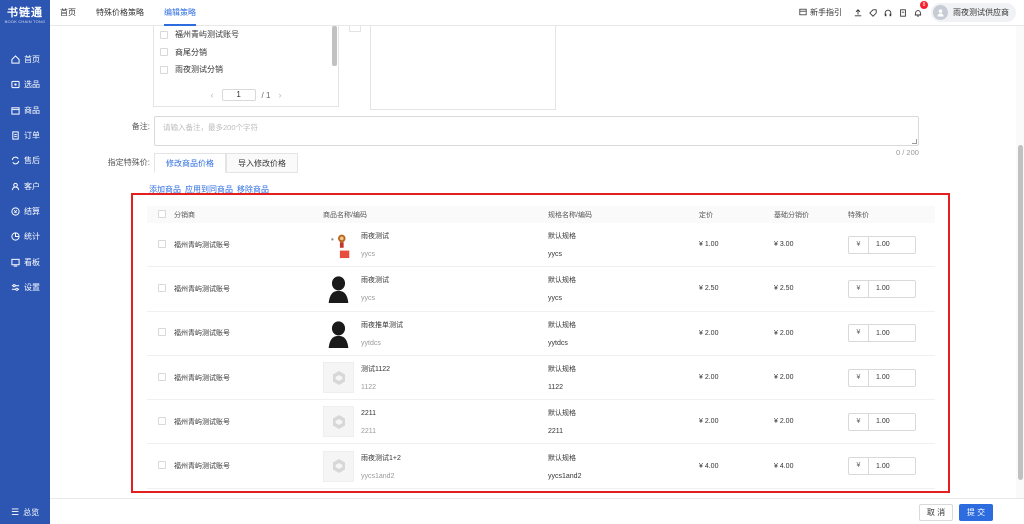 This screenshot has height=524, width=1024. Describe the element at coordinates (981, 12) in the screenshot. I see `user-name: 雨夜测试供应商` at that location.